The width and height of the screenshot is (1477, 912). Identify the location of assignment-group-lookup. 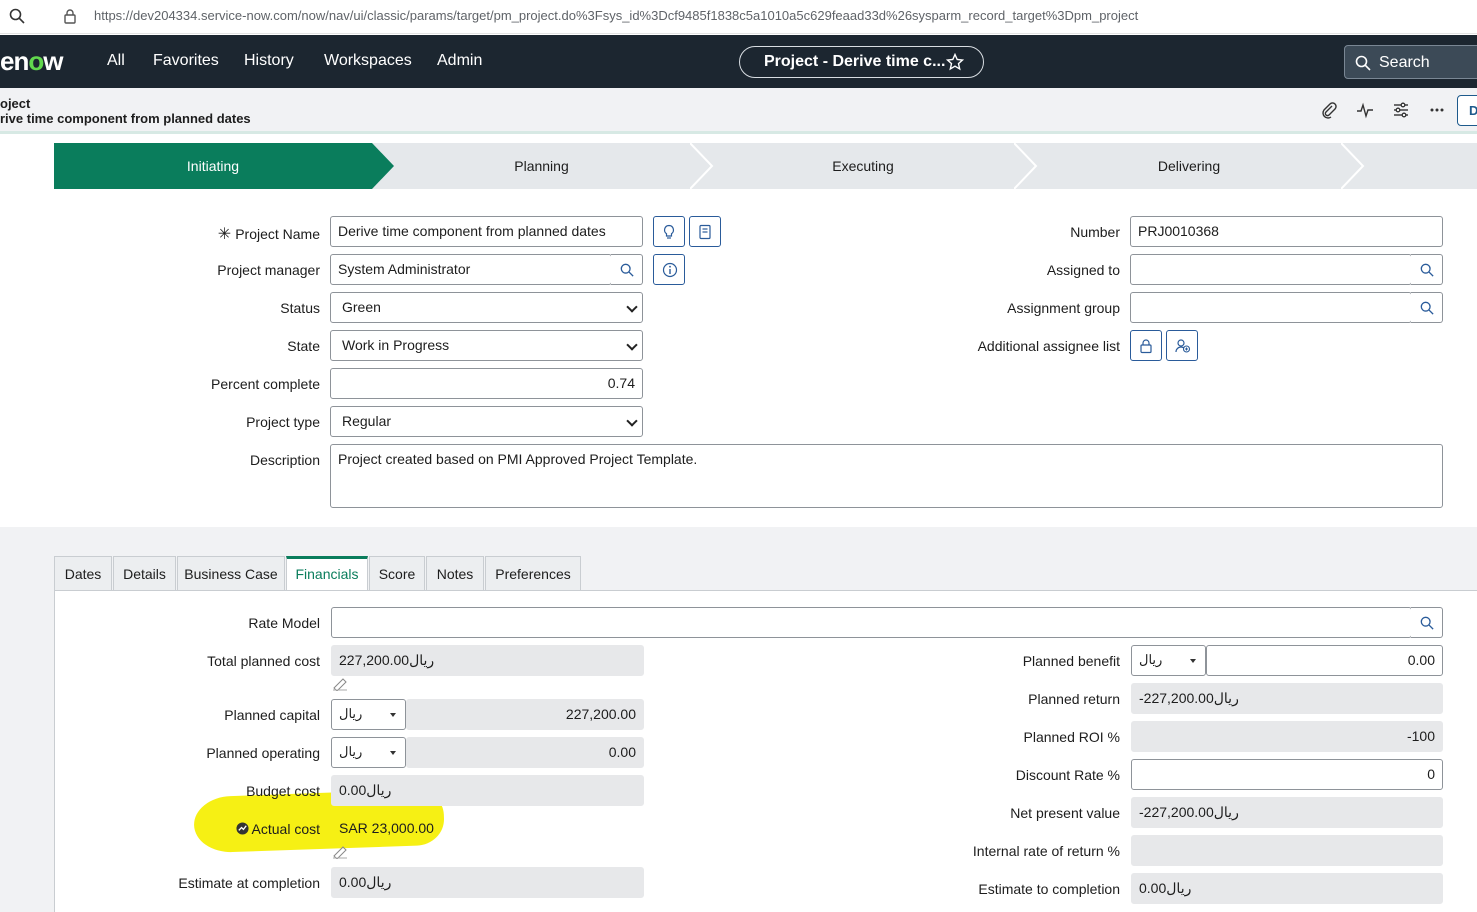
(1427, 307).